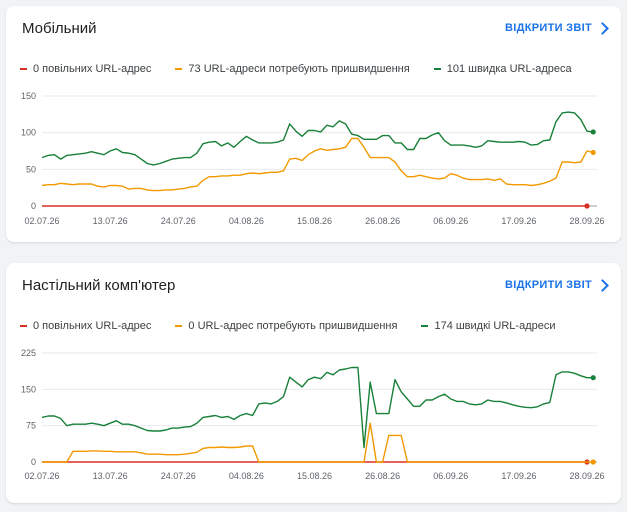 The width and height of the screenshot is (627, 512). I want to click on y-tick-label: 100, so click(28, 133).